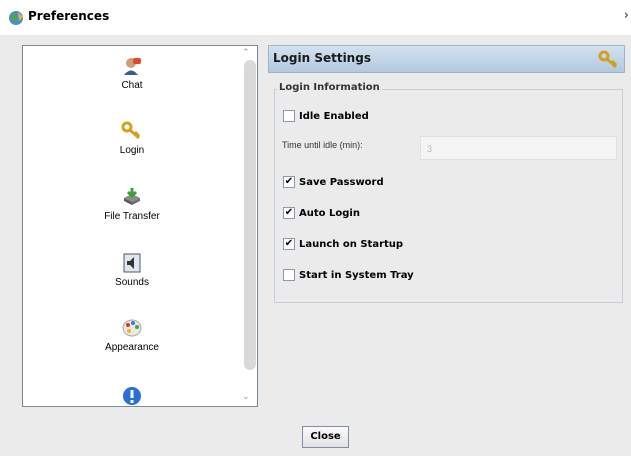 The width and height of the screenshot is (631, 456). Describe the element at coordinates (246, 397) in the screenshot. I see `scroll-down-arrow-icon: ⌄` at that location.